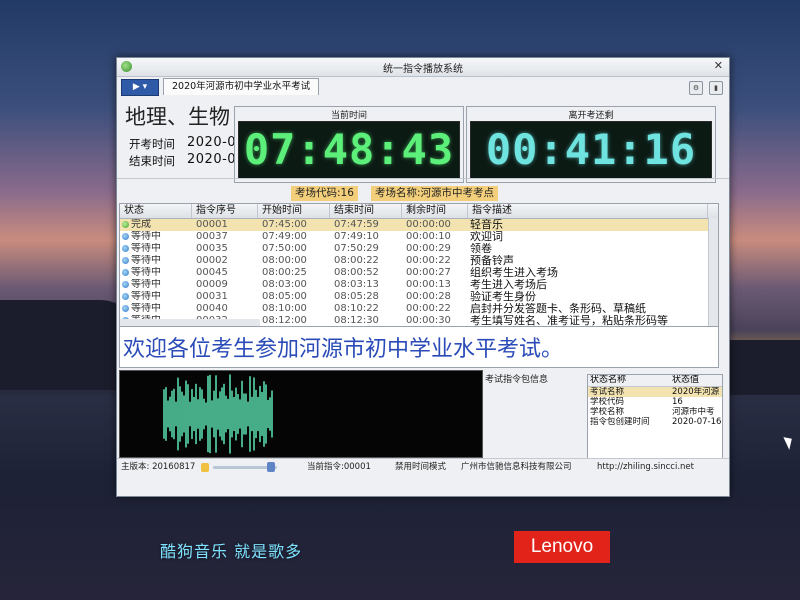 The height and width of the screenshot is (600, 800). I want to click on cell-end: 07:47:59, so click(368, 225).